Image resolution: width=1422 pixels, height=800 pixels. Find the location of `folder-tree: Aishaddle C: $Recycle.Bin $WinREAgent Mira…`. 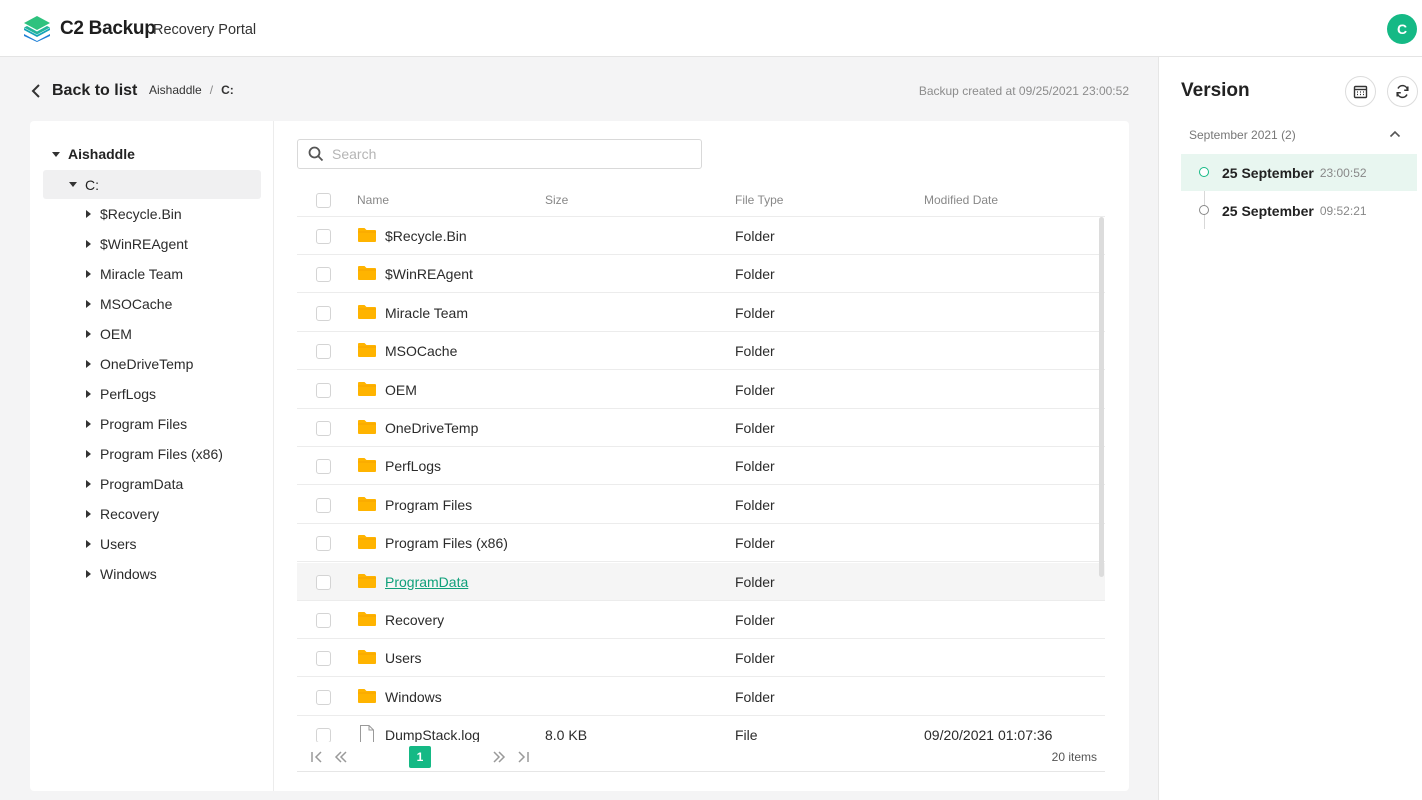

folder-tree: Aishaddle C: $Recycle.Bin $WinREAgent Mira… is located at coordinates (152, 456).